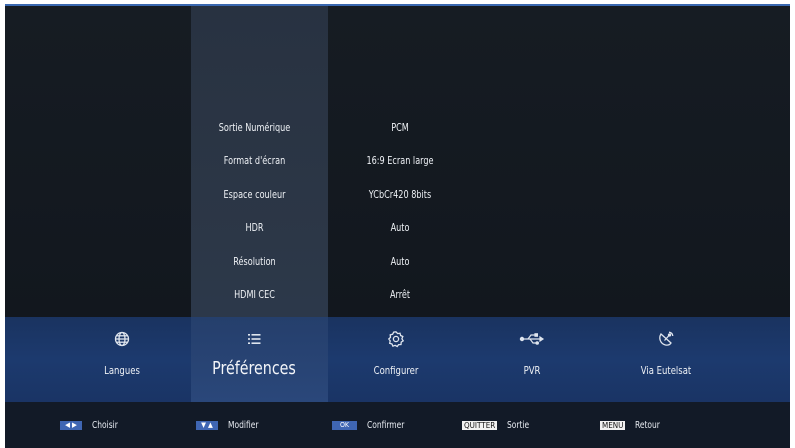 Image resolution: width=795 pixels, height=448 pixels. I want to click on setting-value-hdr: Auto, so click(399, 228).